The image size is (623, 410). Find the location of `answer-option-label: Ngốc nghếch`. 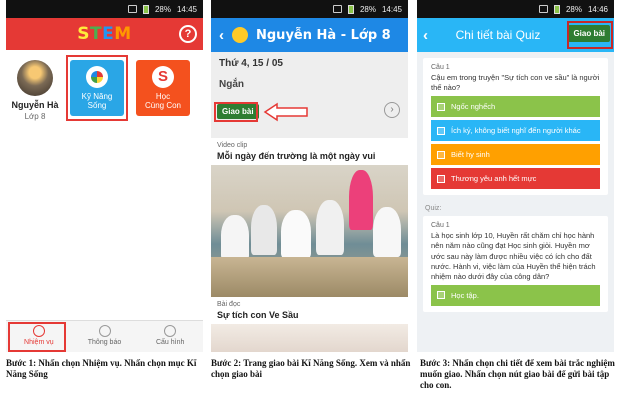

answer-option-label: Ngốc nghếch is located at coordinates (473, 107).